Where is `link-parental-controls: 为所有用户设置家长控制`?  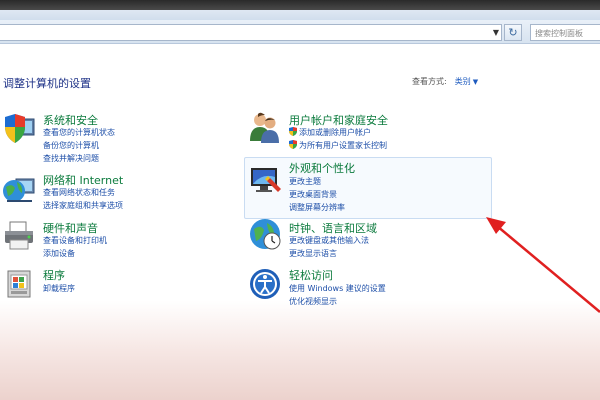
link-parental-controls: 为所有用户设置家长控制 is located at coordinates (338, 145).